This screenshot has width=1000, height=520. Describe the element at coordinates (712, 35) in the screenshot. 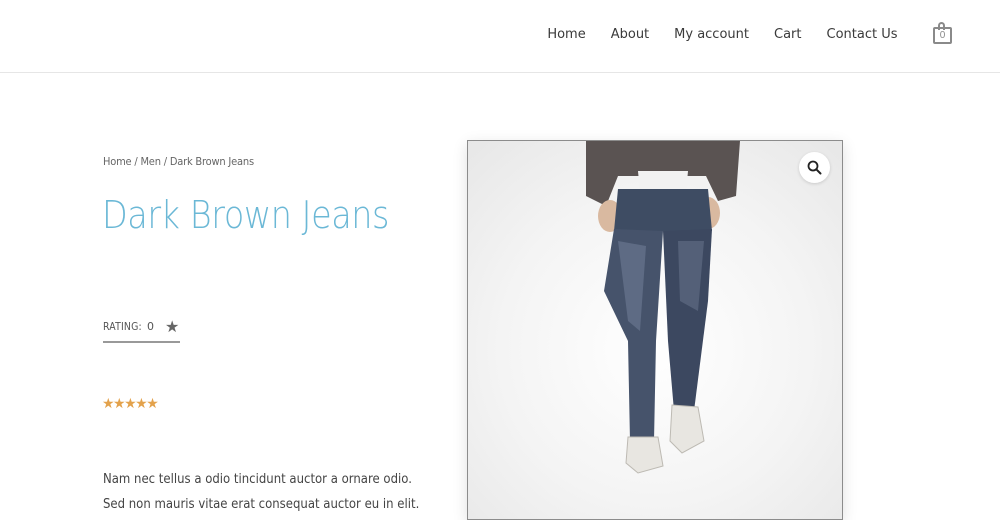

I see `nav-my-account: My account` at that location.